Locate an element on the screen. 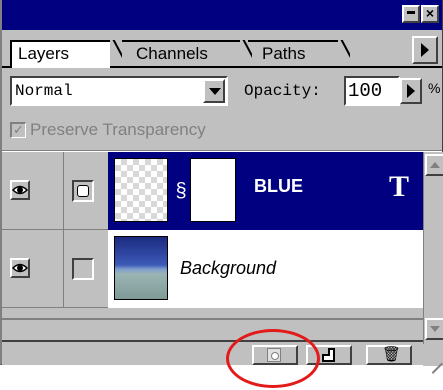 Image resolution: width=443 pixels, height=390 pixels. scroll-down-icon is located at coordinates (434, 329).